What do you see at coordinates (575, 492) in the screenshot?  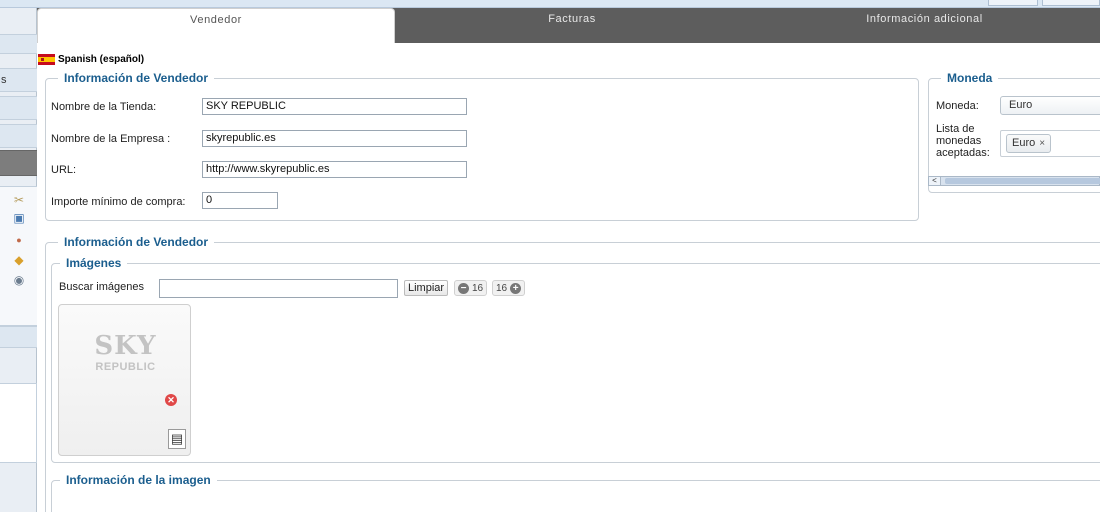 I see `image-info-fieldset: Información de la imagen` at bounding box center [575, 492].